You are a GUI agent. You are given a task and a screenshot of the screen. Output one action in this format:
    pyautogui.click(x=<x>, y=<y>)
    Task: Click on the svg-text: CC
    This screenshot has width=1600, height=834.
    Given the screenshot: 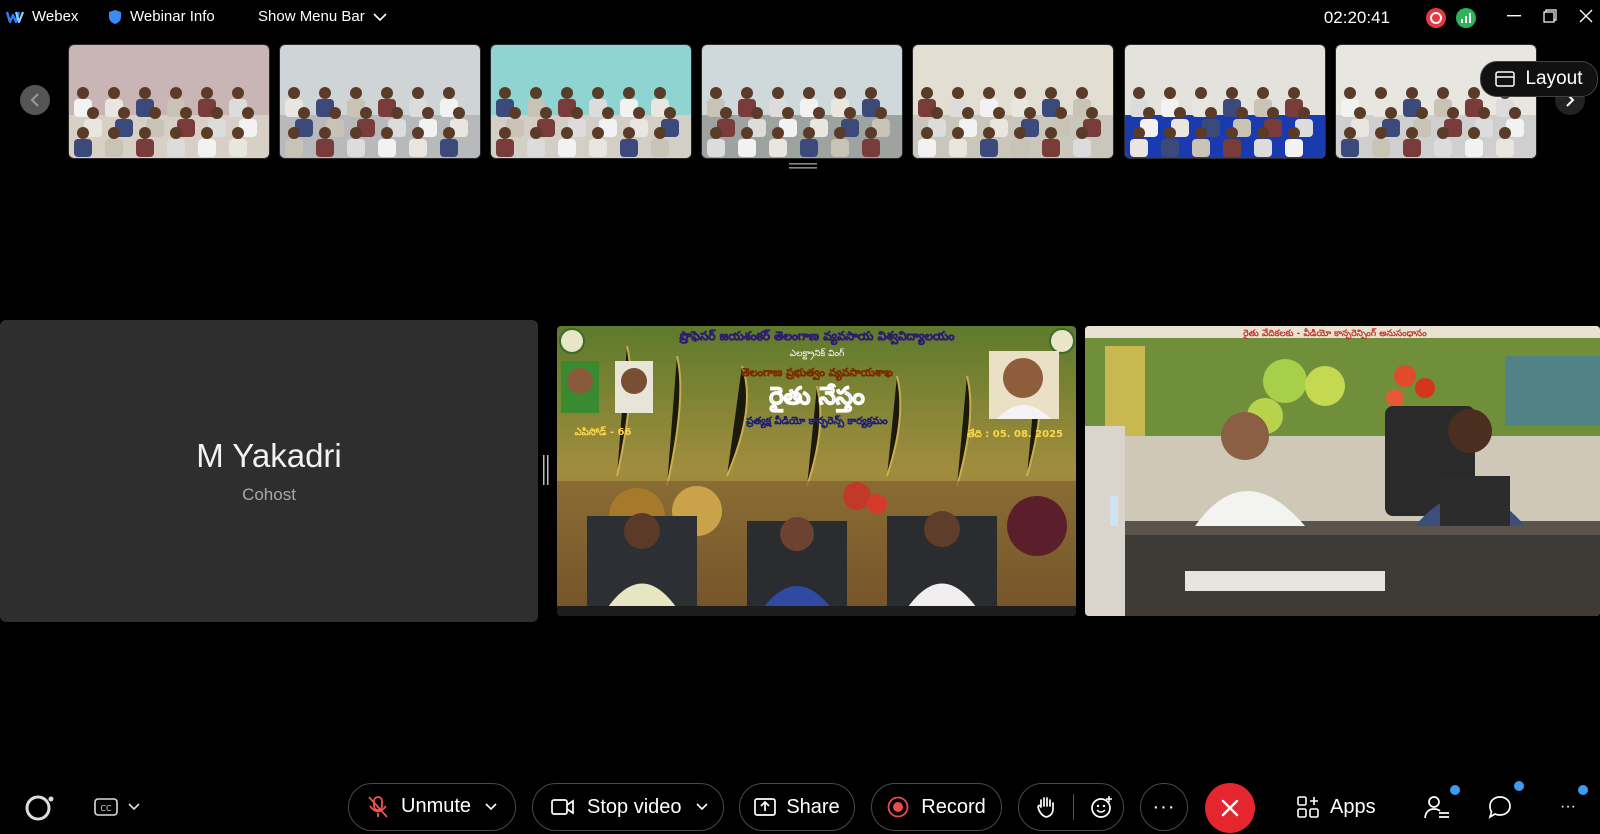 What is the action you would take?
    pyautogui.click(x=106, y=808)
    